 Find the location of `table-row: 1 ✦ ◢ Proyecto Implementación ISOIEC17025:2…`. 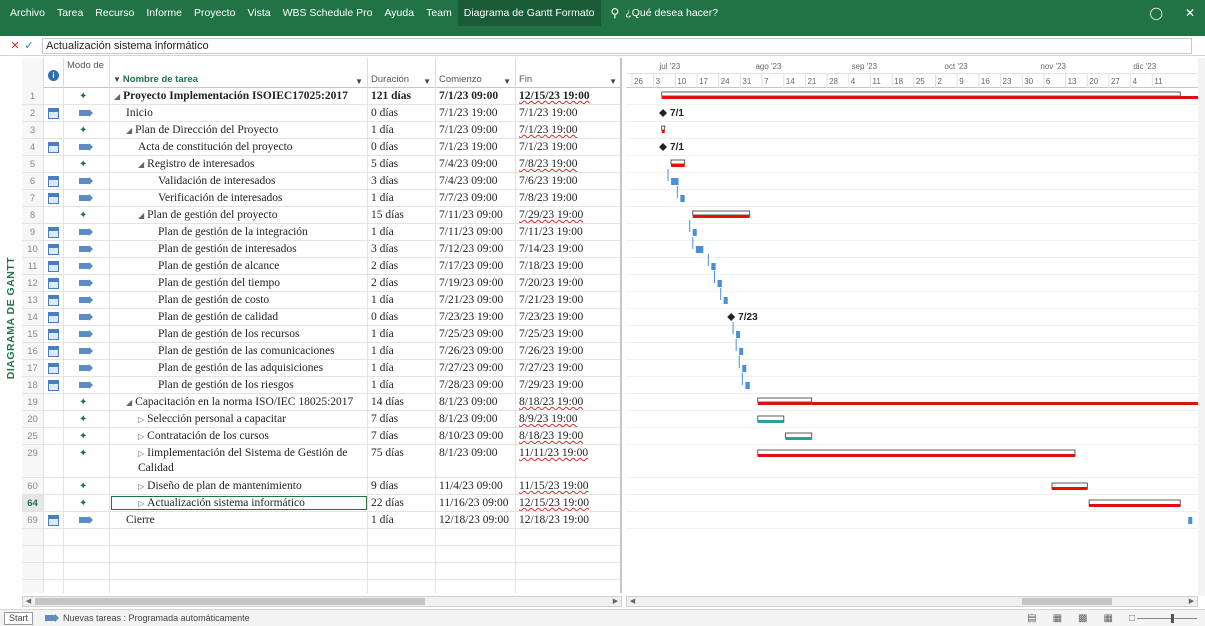

table-row: 1 ✦ ◢ Proyecto Implementación ISOIEC17025:2… is located at coordinates (321, 96).